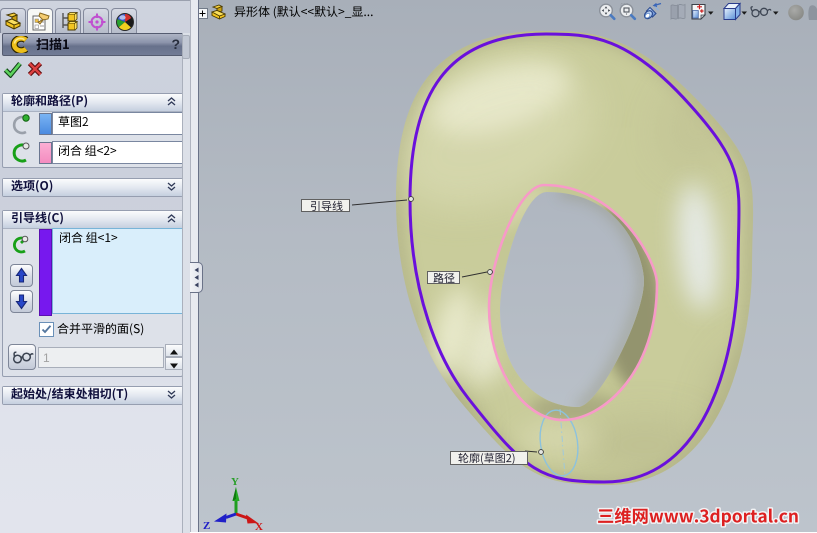 The image size is (817, 533). What do you see at coordinates (235, 482) in the screenshot?
I see `svg-text: Y` at bounding box center [235, 482].